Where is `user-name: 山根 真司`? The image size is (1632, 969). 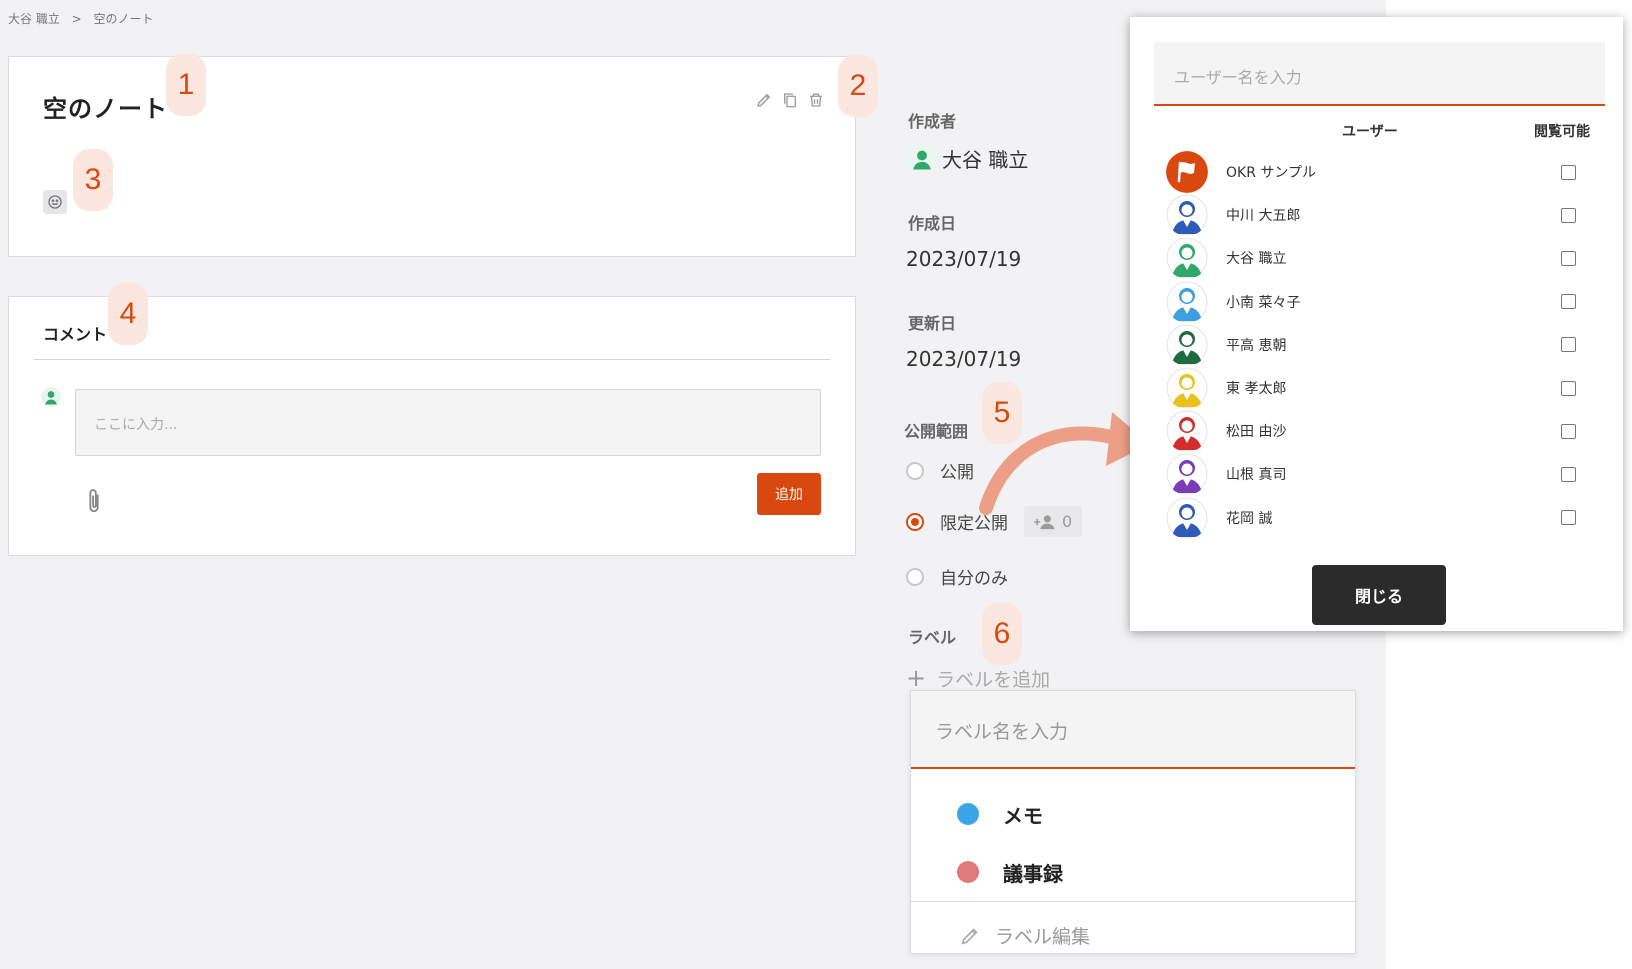 user-name: 山根 真司 is located at coordinates (1256, 475).